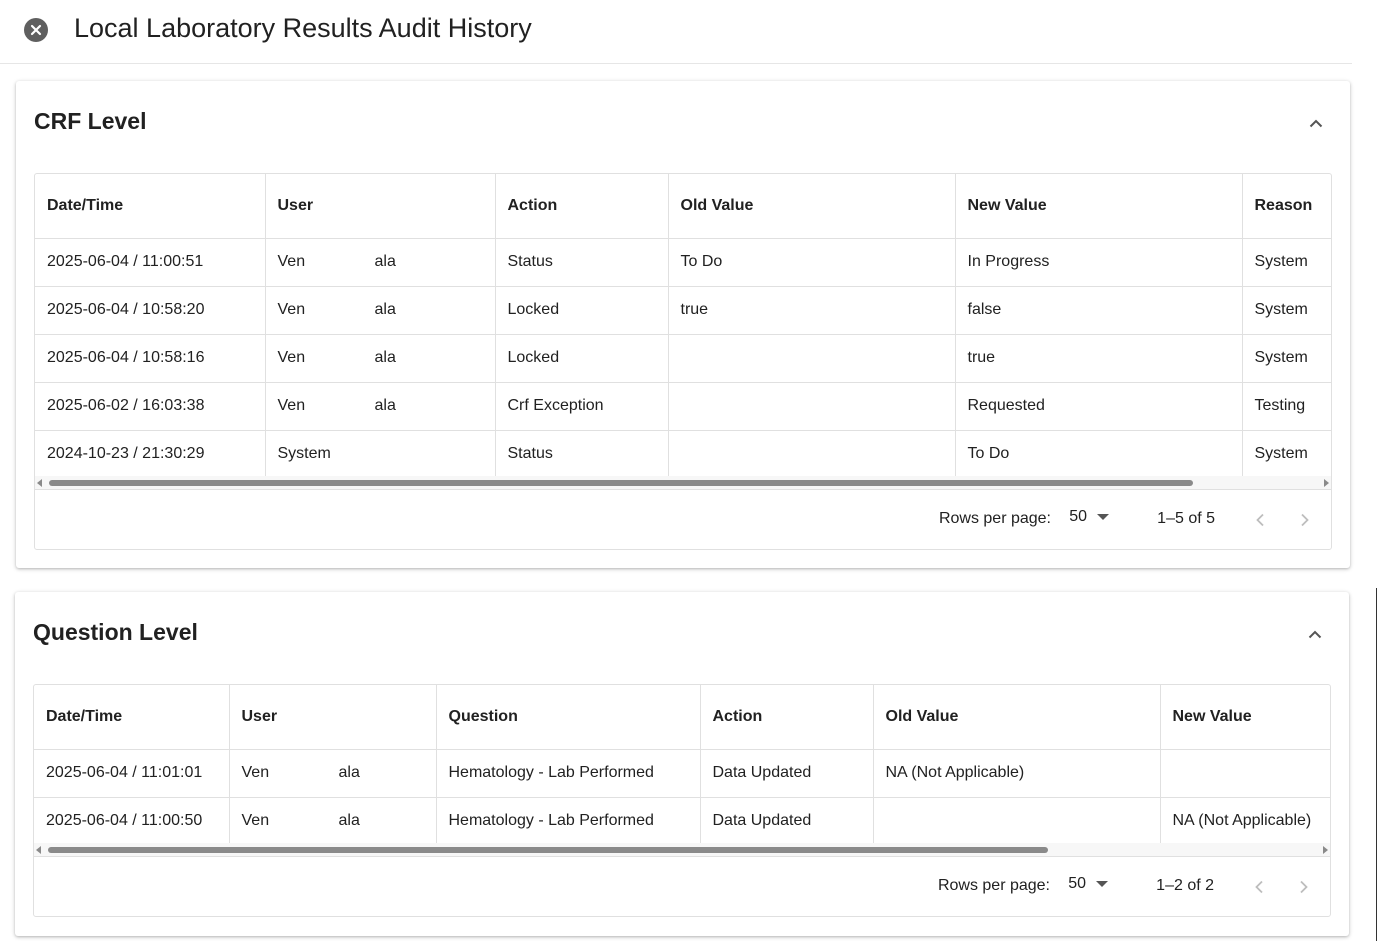  I want to click on cell-old-value: true, so click(812, 310).